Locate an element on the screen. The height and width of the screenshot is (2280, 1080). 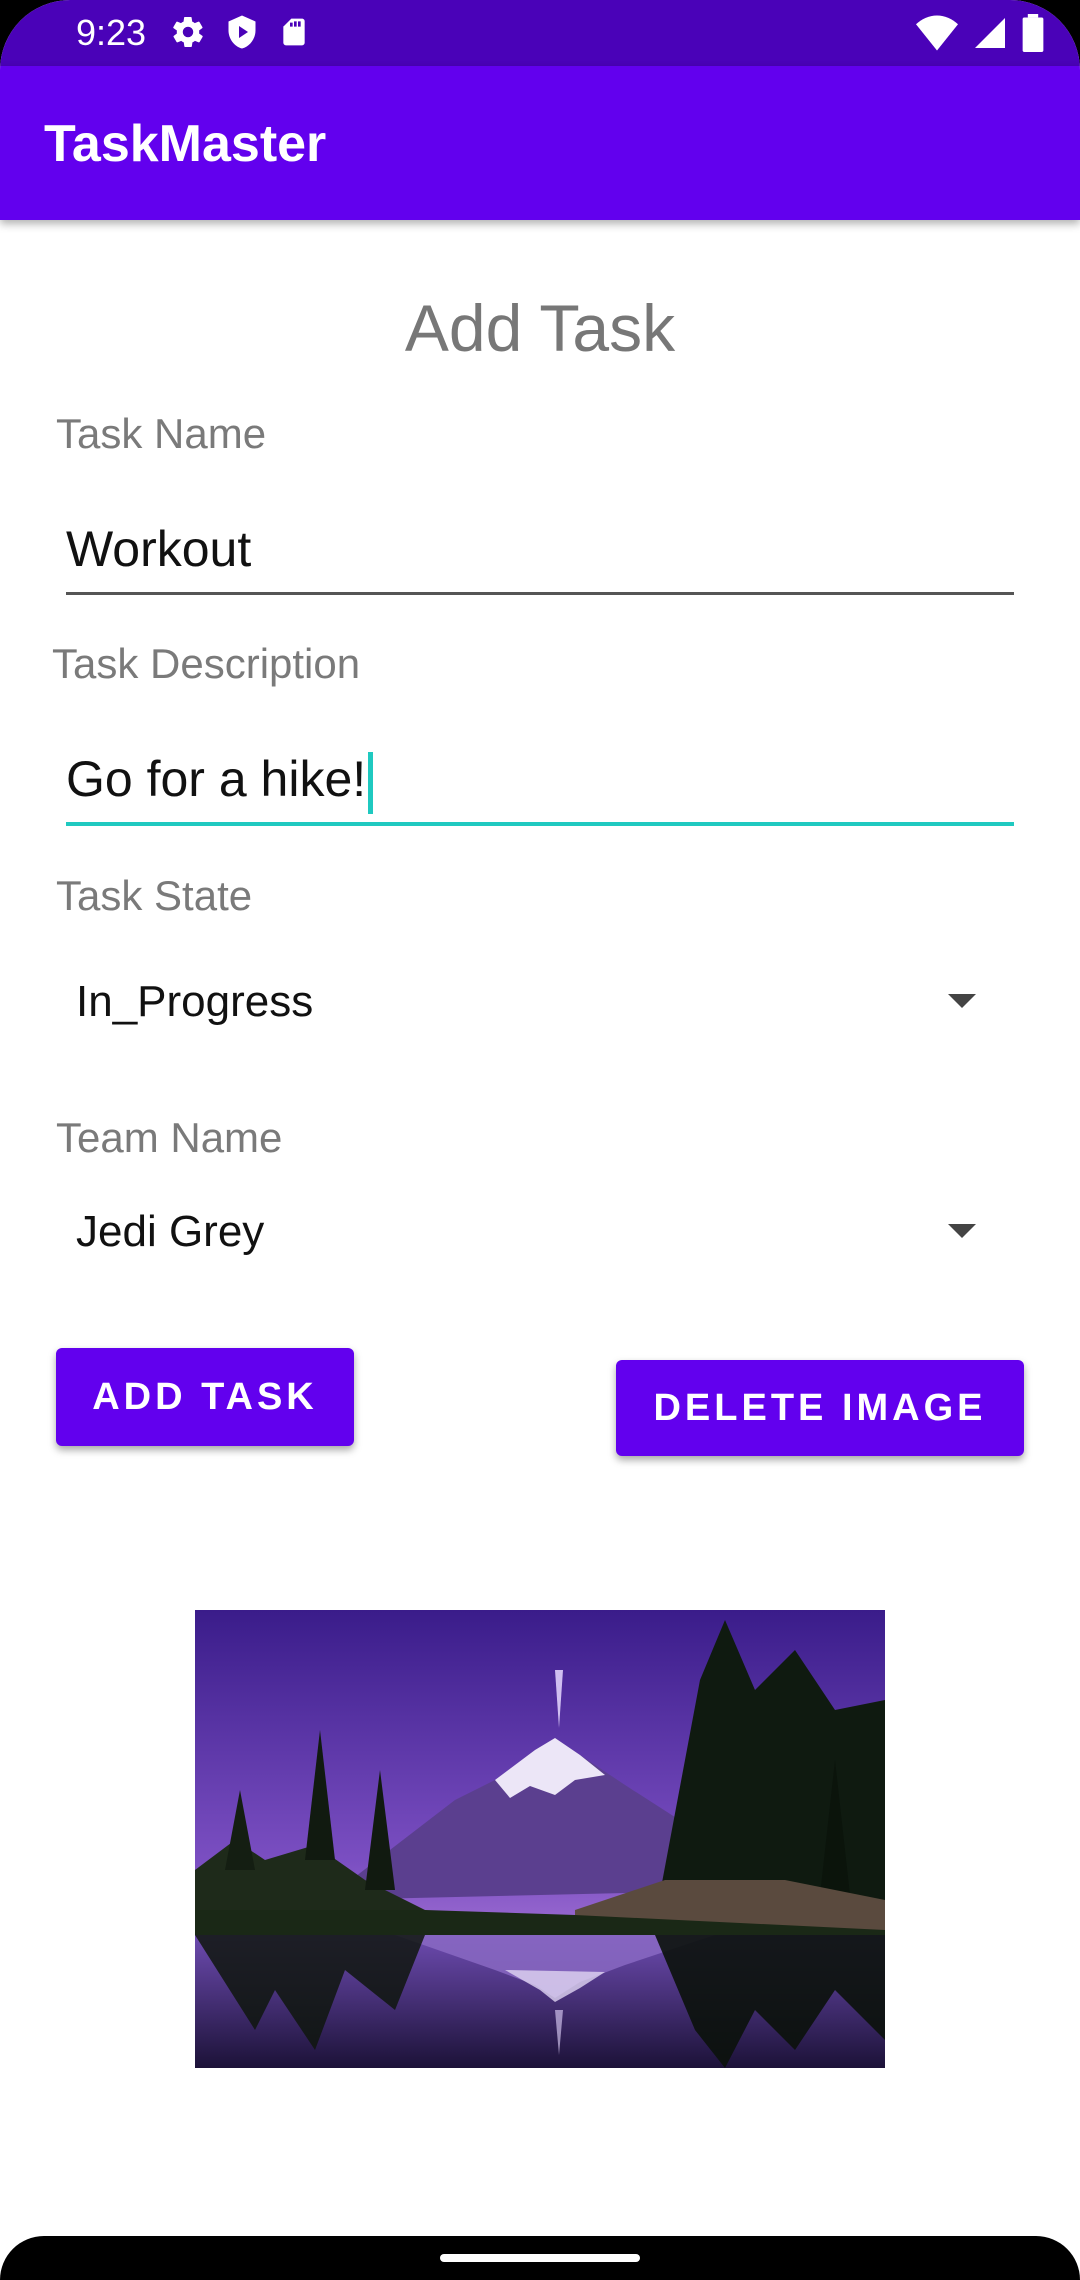
sd-card-icon is located at coordinates (294, 32).